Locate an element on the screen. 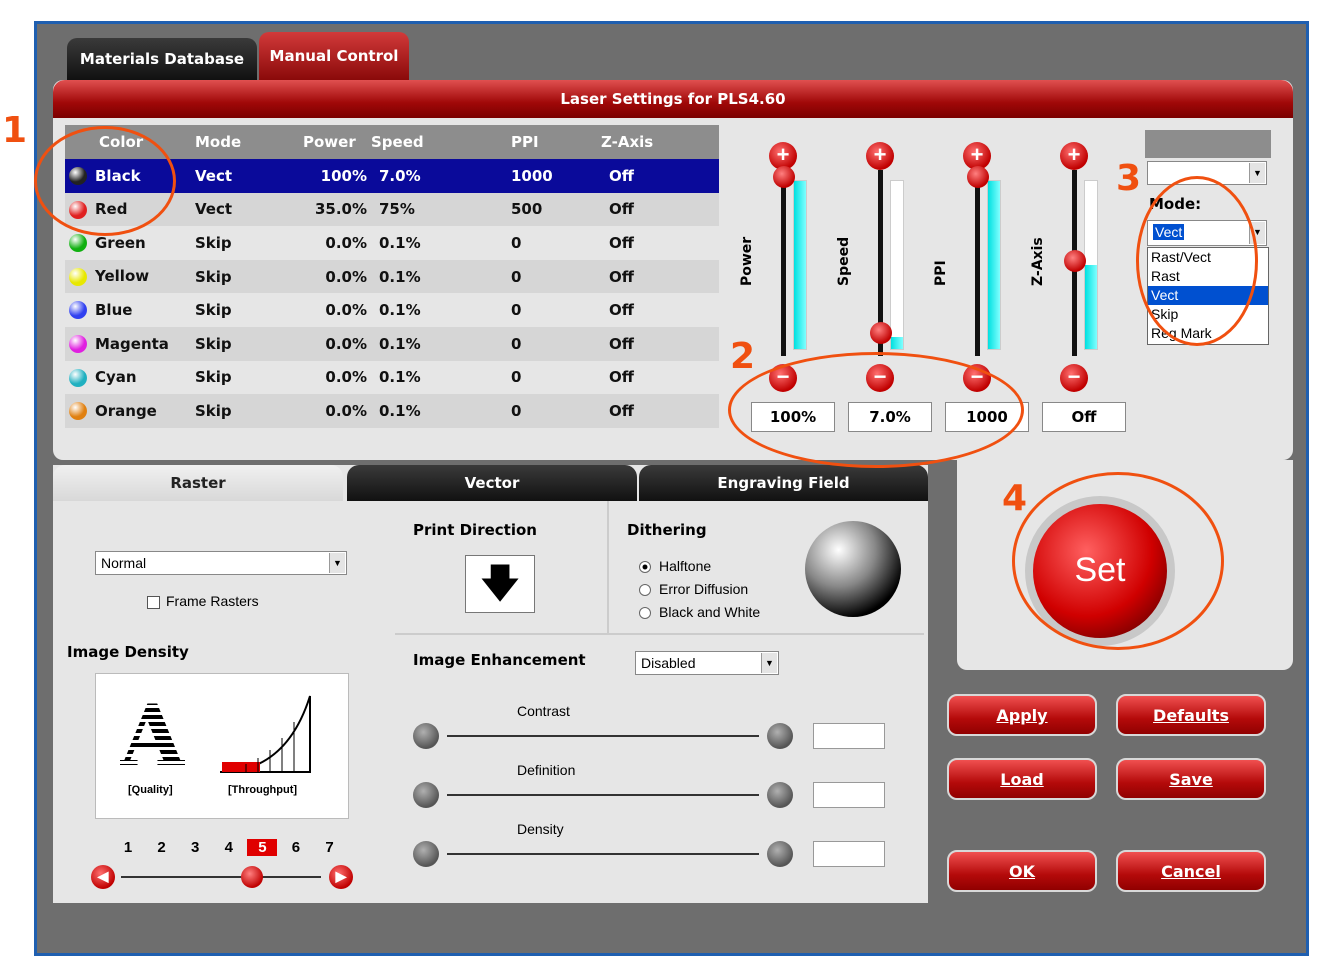 Image resolution: width=1319 pixels, height=964 pixels. column-header-speed: Speed is located at coordinates (424, 142).